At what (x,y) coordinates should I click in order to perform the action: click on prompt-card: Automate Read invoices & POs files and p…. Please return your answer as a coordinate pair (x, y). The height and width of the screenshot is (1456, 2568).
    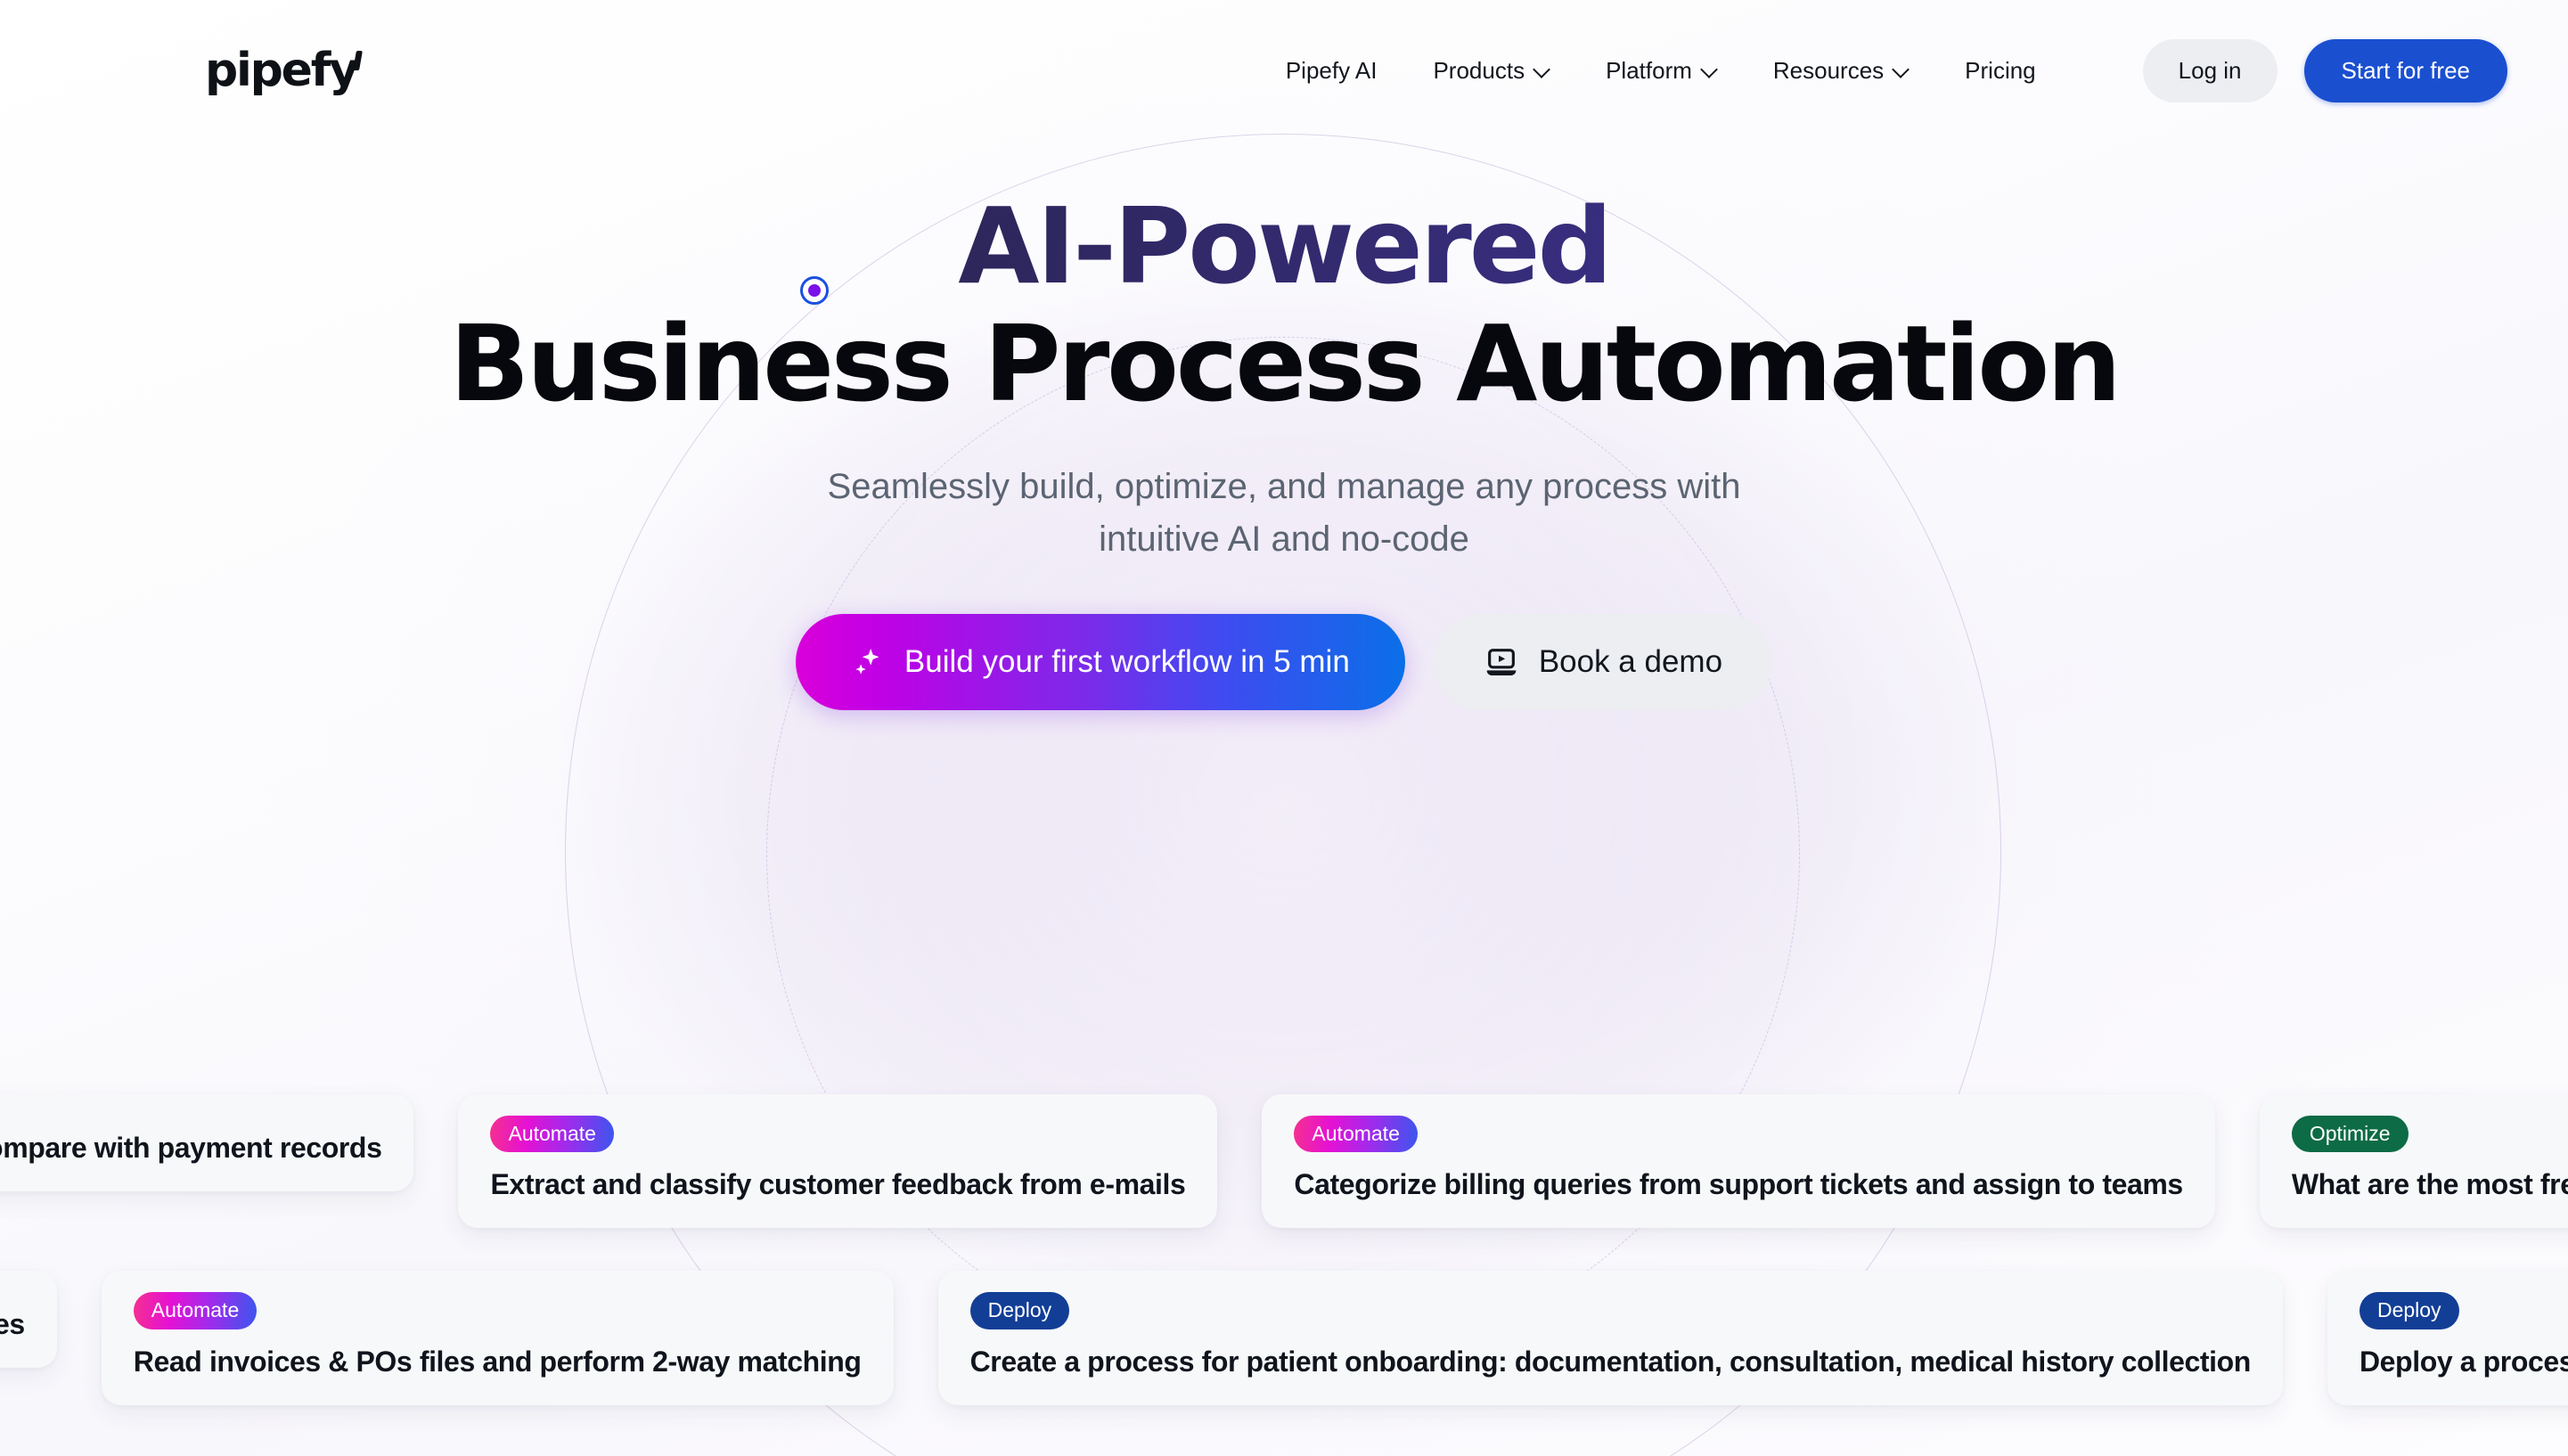
    Looking at the image, I should click on (498, 1338).